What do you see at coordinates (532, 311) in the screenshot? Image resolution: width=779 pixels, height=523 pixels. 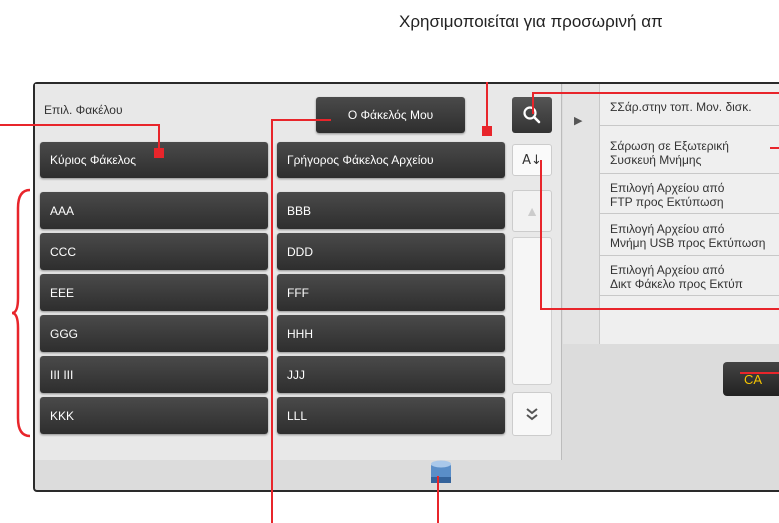 I see `scrollbar-track` at bounding box center [532, 311].